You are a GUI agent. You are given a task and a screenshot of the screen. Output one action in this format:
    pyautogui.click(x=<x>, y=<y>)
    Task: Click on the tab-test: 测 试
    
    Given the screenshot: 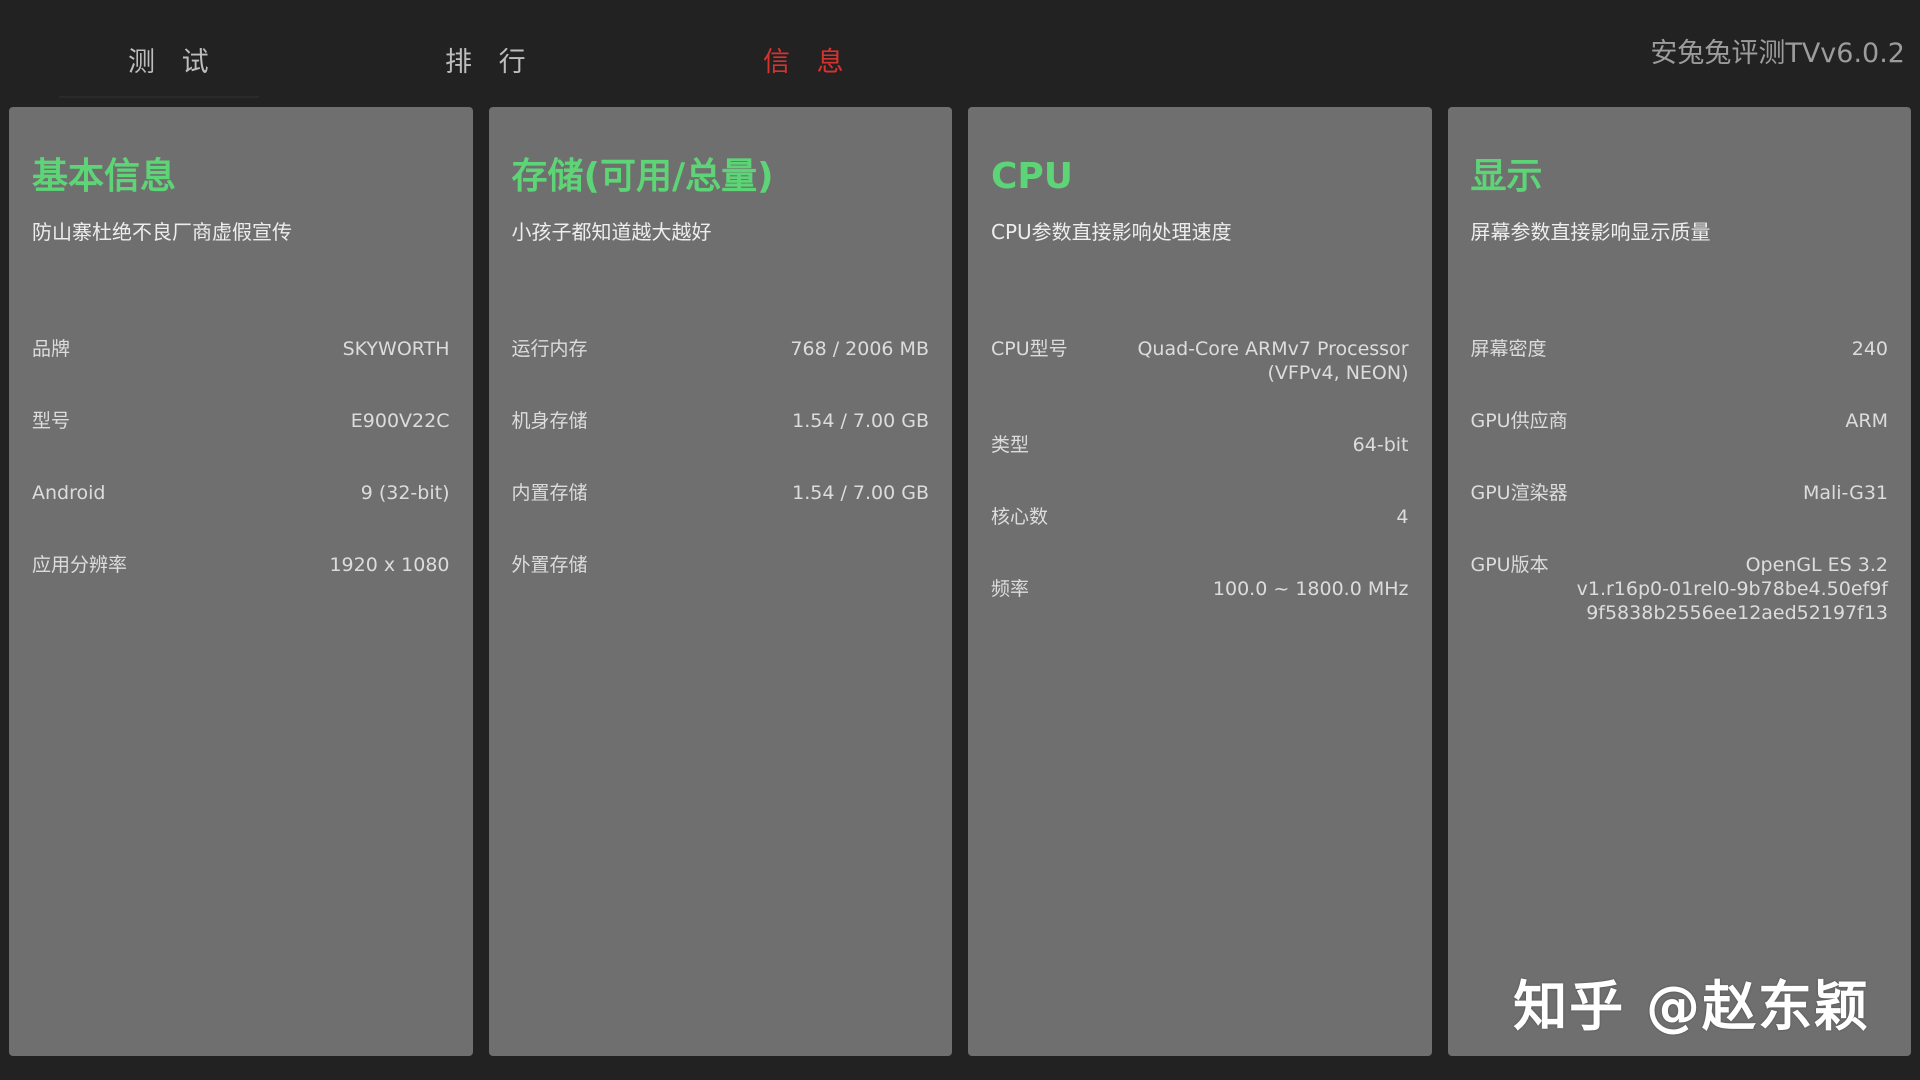 What is the action you would take?
    pyautogui.click(x=173, y=59)
    